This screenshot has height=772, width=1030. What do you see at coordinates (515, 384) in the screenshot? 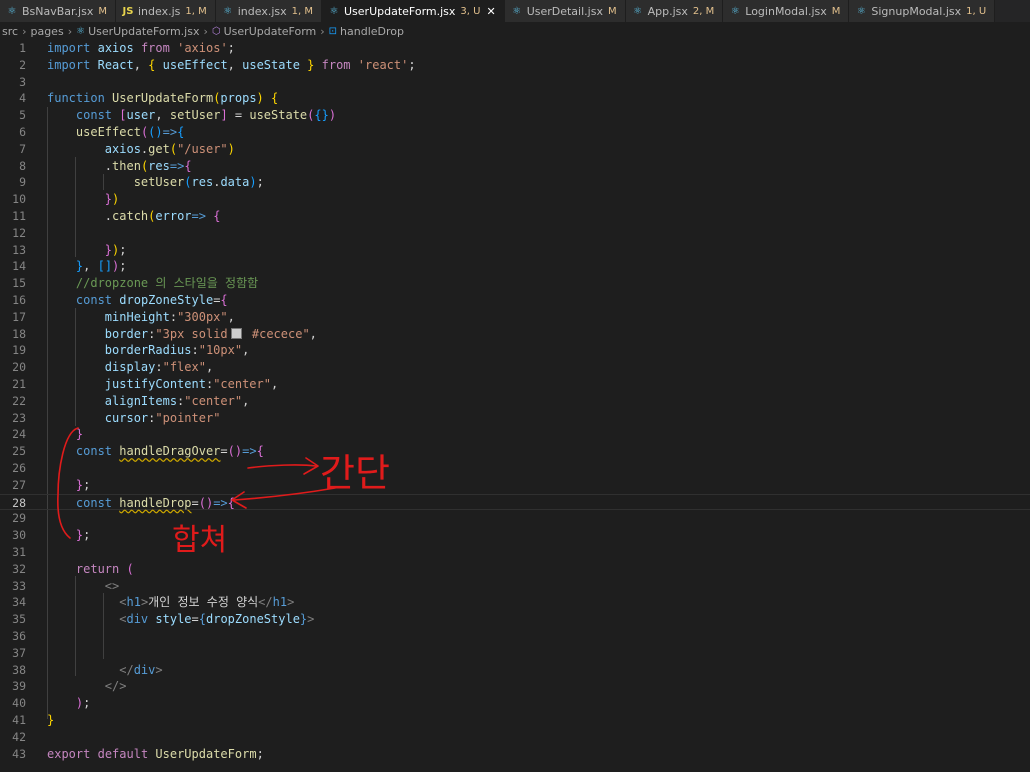
I see `code-line: 21 justifyContent:"center",` at bounding box center [515, 384].